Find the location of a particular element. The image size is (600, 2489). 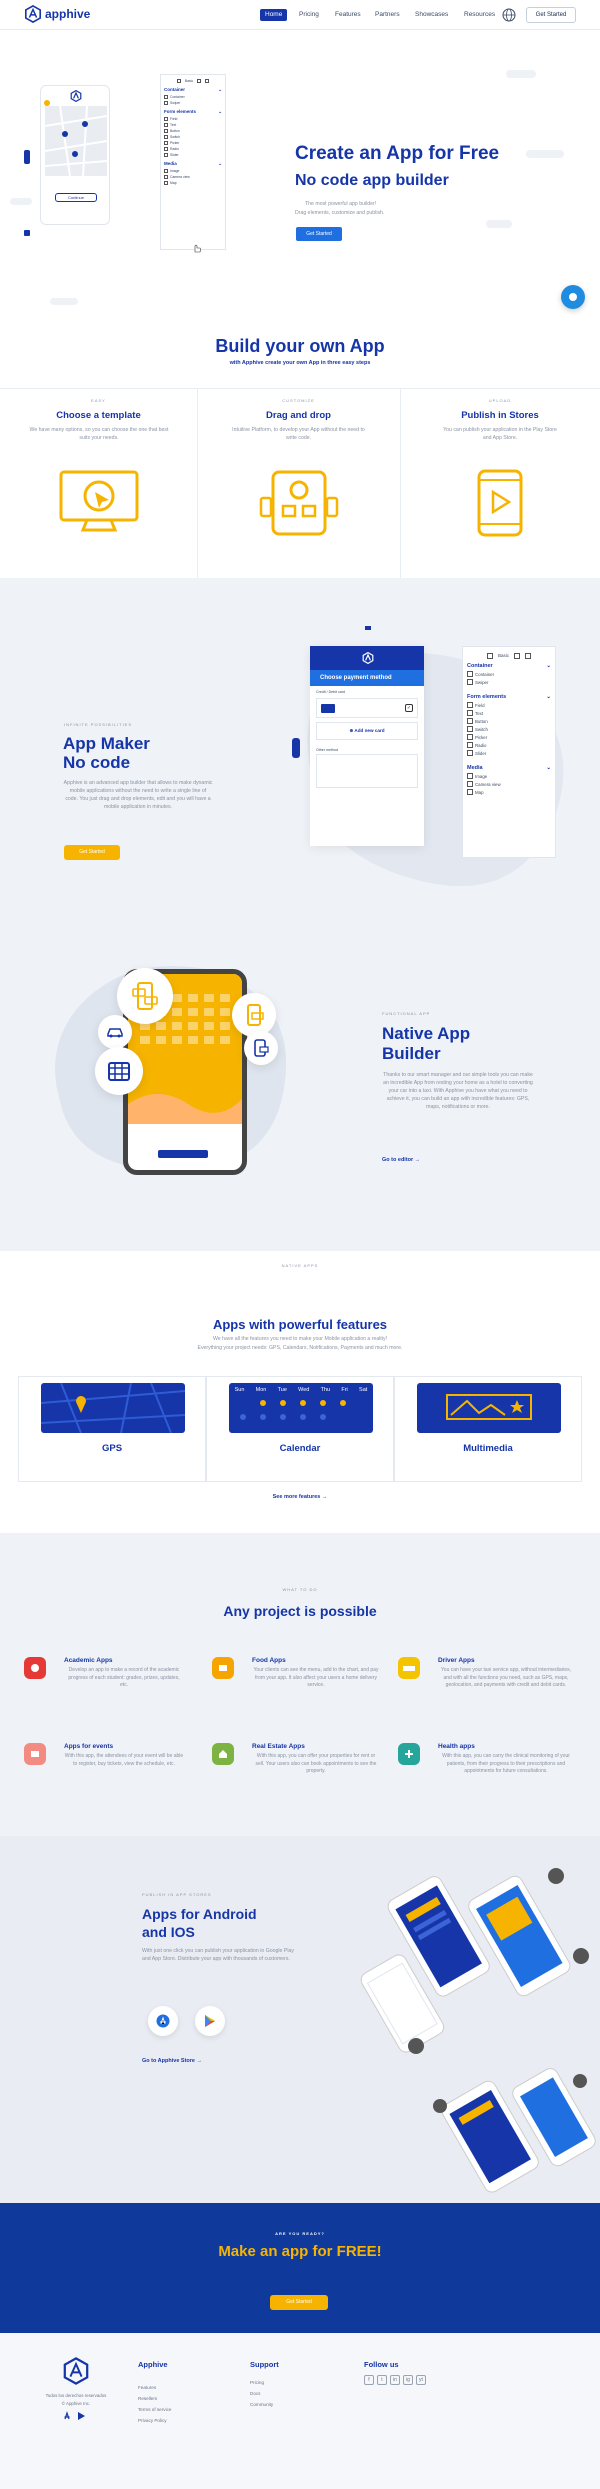

cta-hint: ARE YOU READY? is located at coordinates (300, 2233).